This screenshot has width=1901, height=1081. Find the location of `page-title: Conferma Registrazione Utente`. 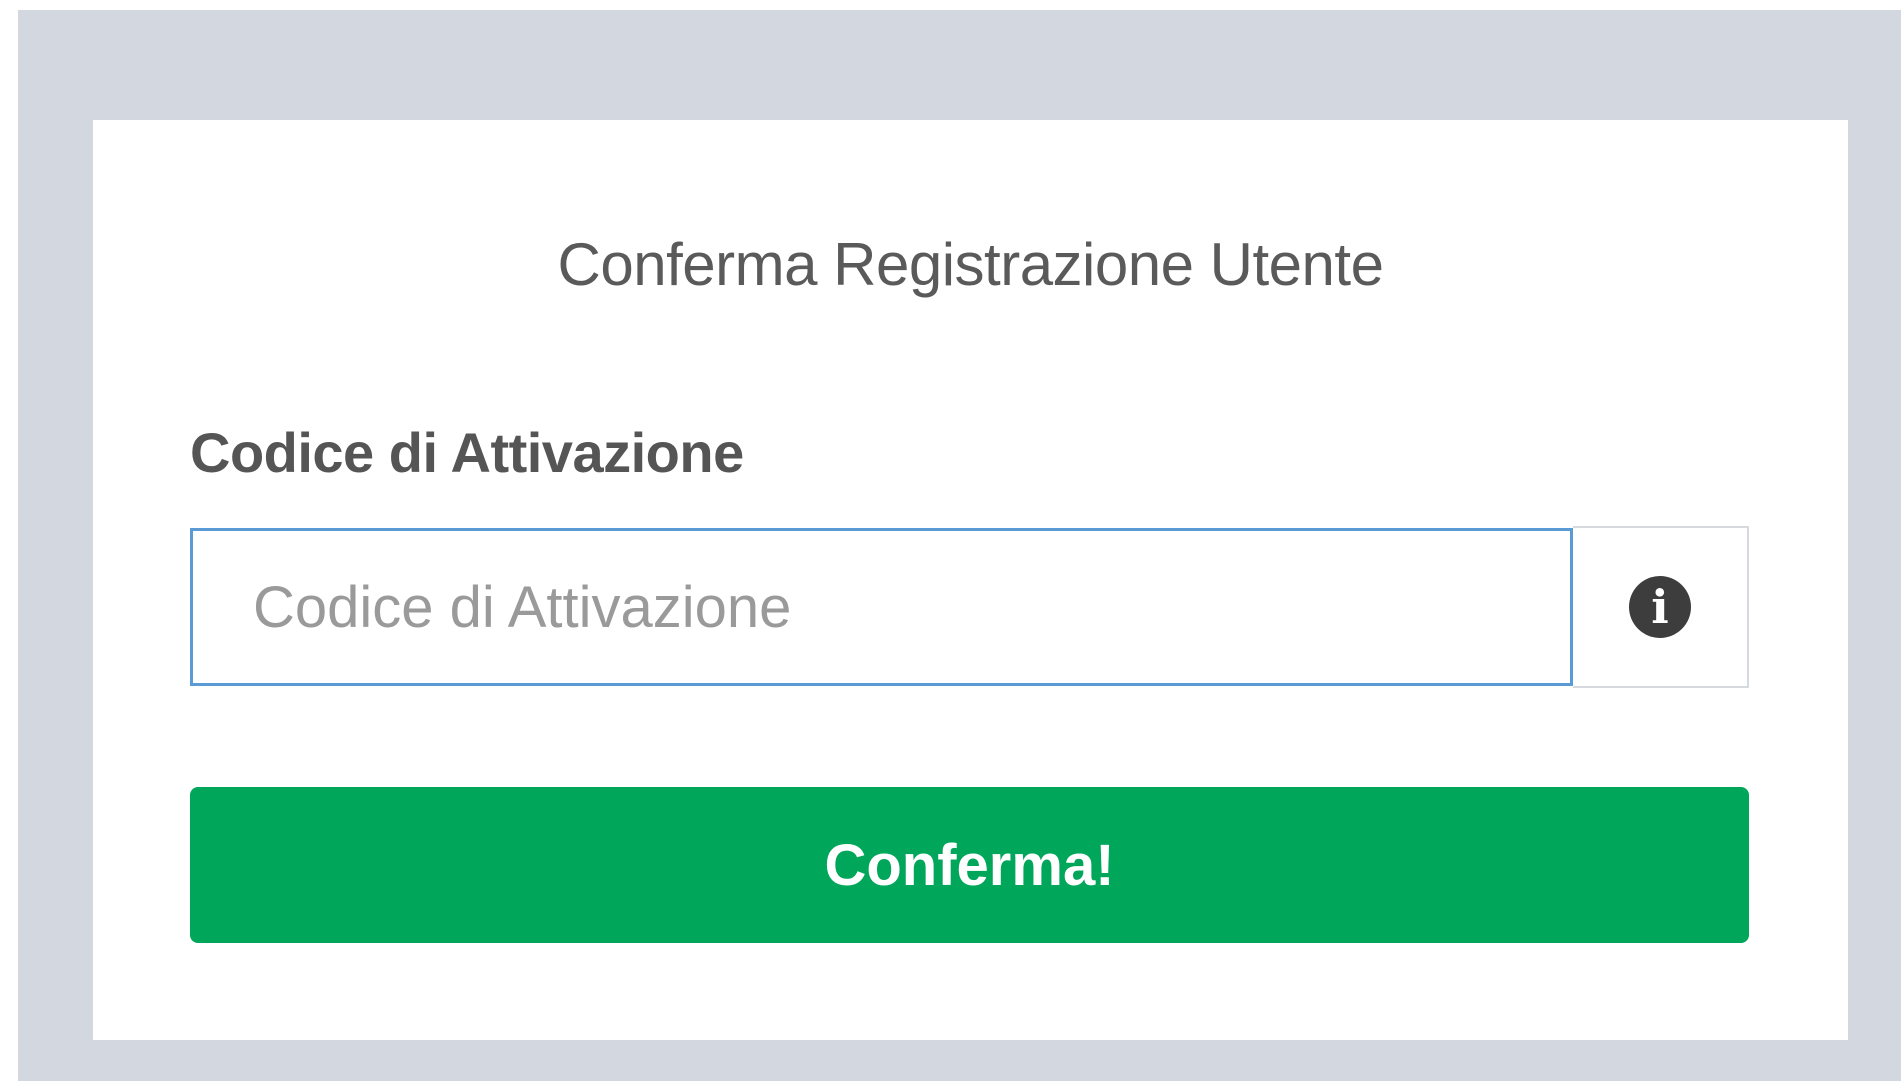

page-title: Conferma Registrazione Utente is located at coordinates (970, 264).